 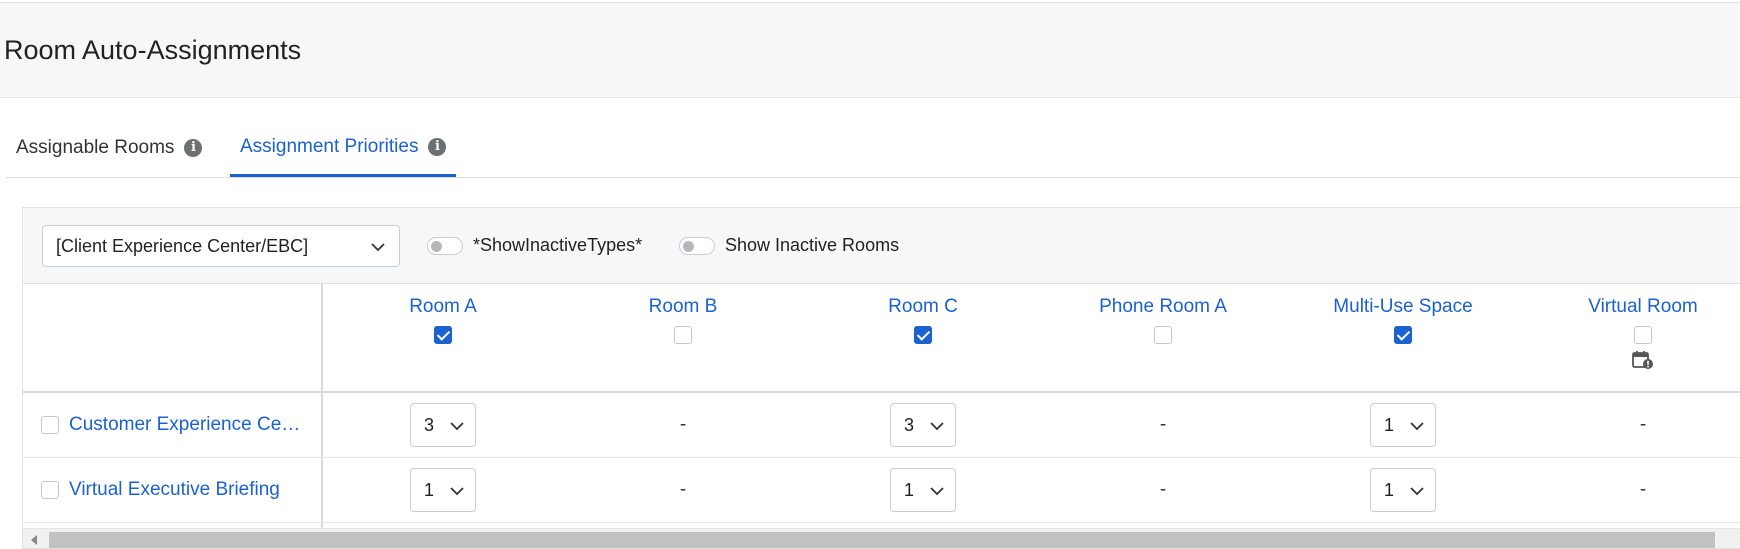 I want to click on room-column-header: Multi-Use Space, so click(x=1403, y=337).